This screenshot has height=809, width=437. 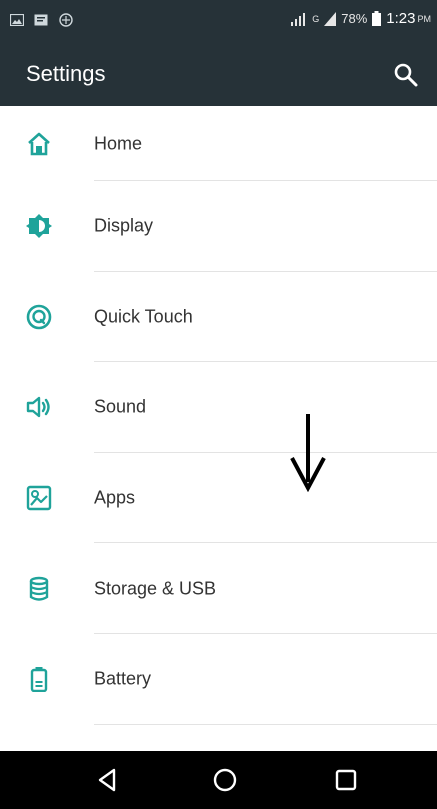 What do you see at coordinates (218, 407) in the screenshot?
I see `settings-item-sound: Sound` at bounding box center [218, 407].